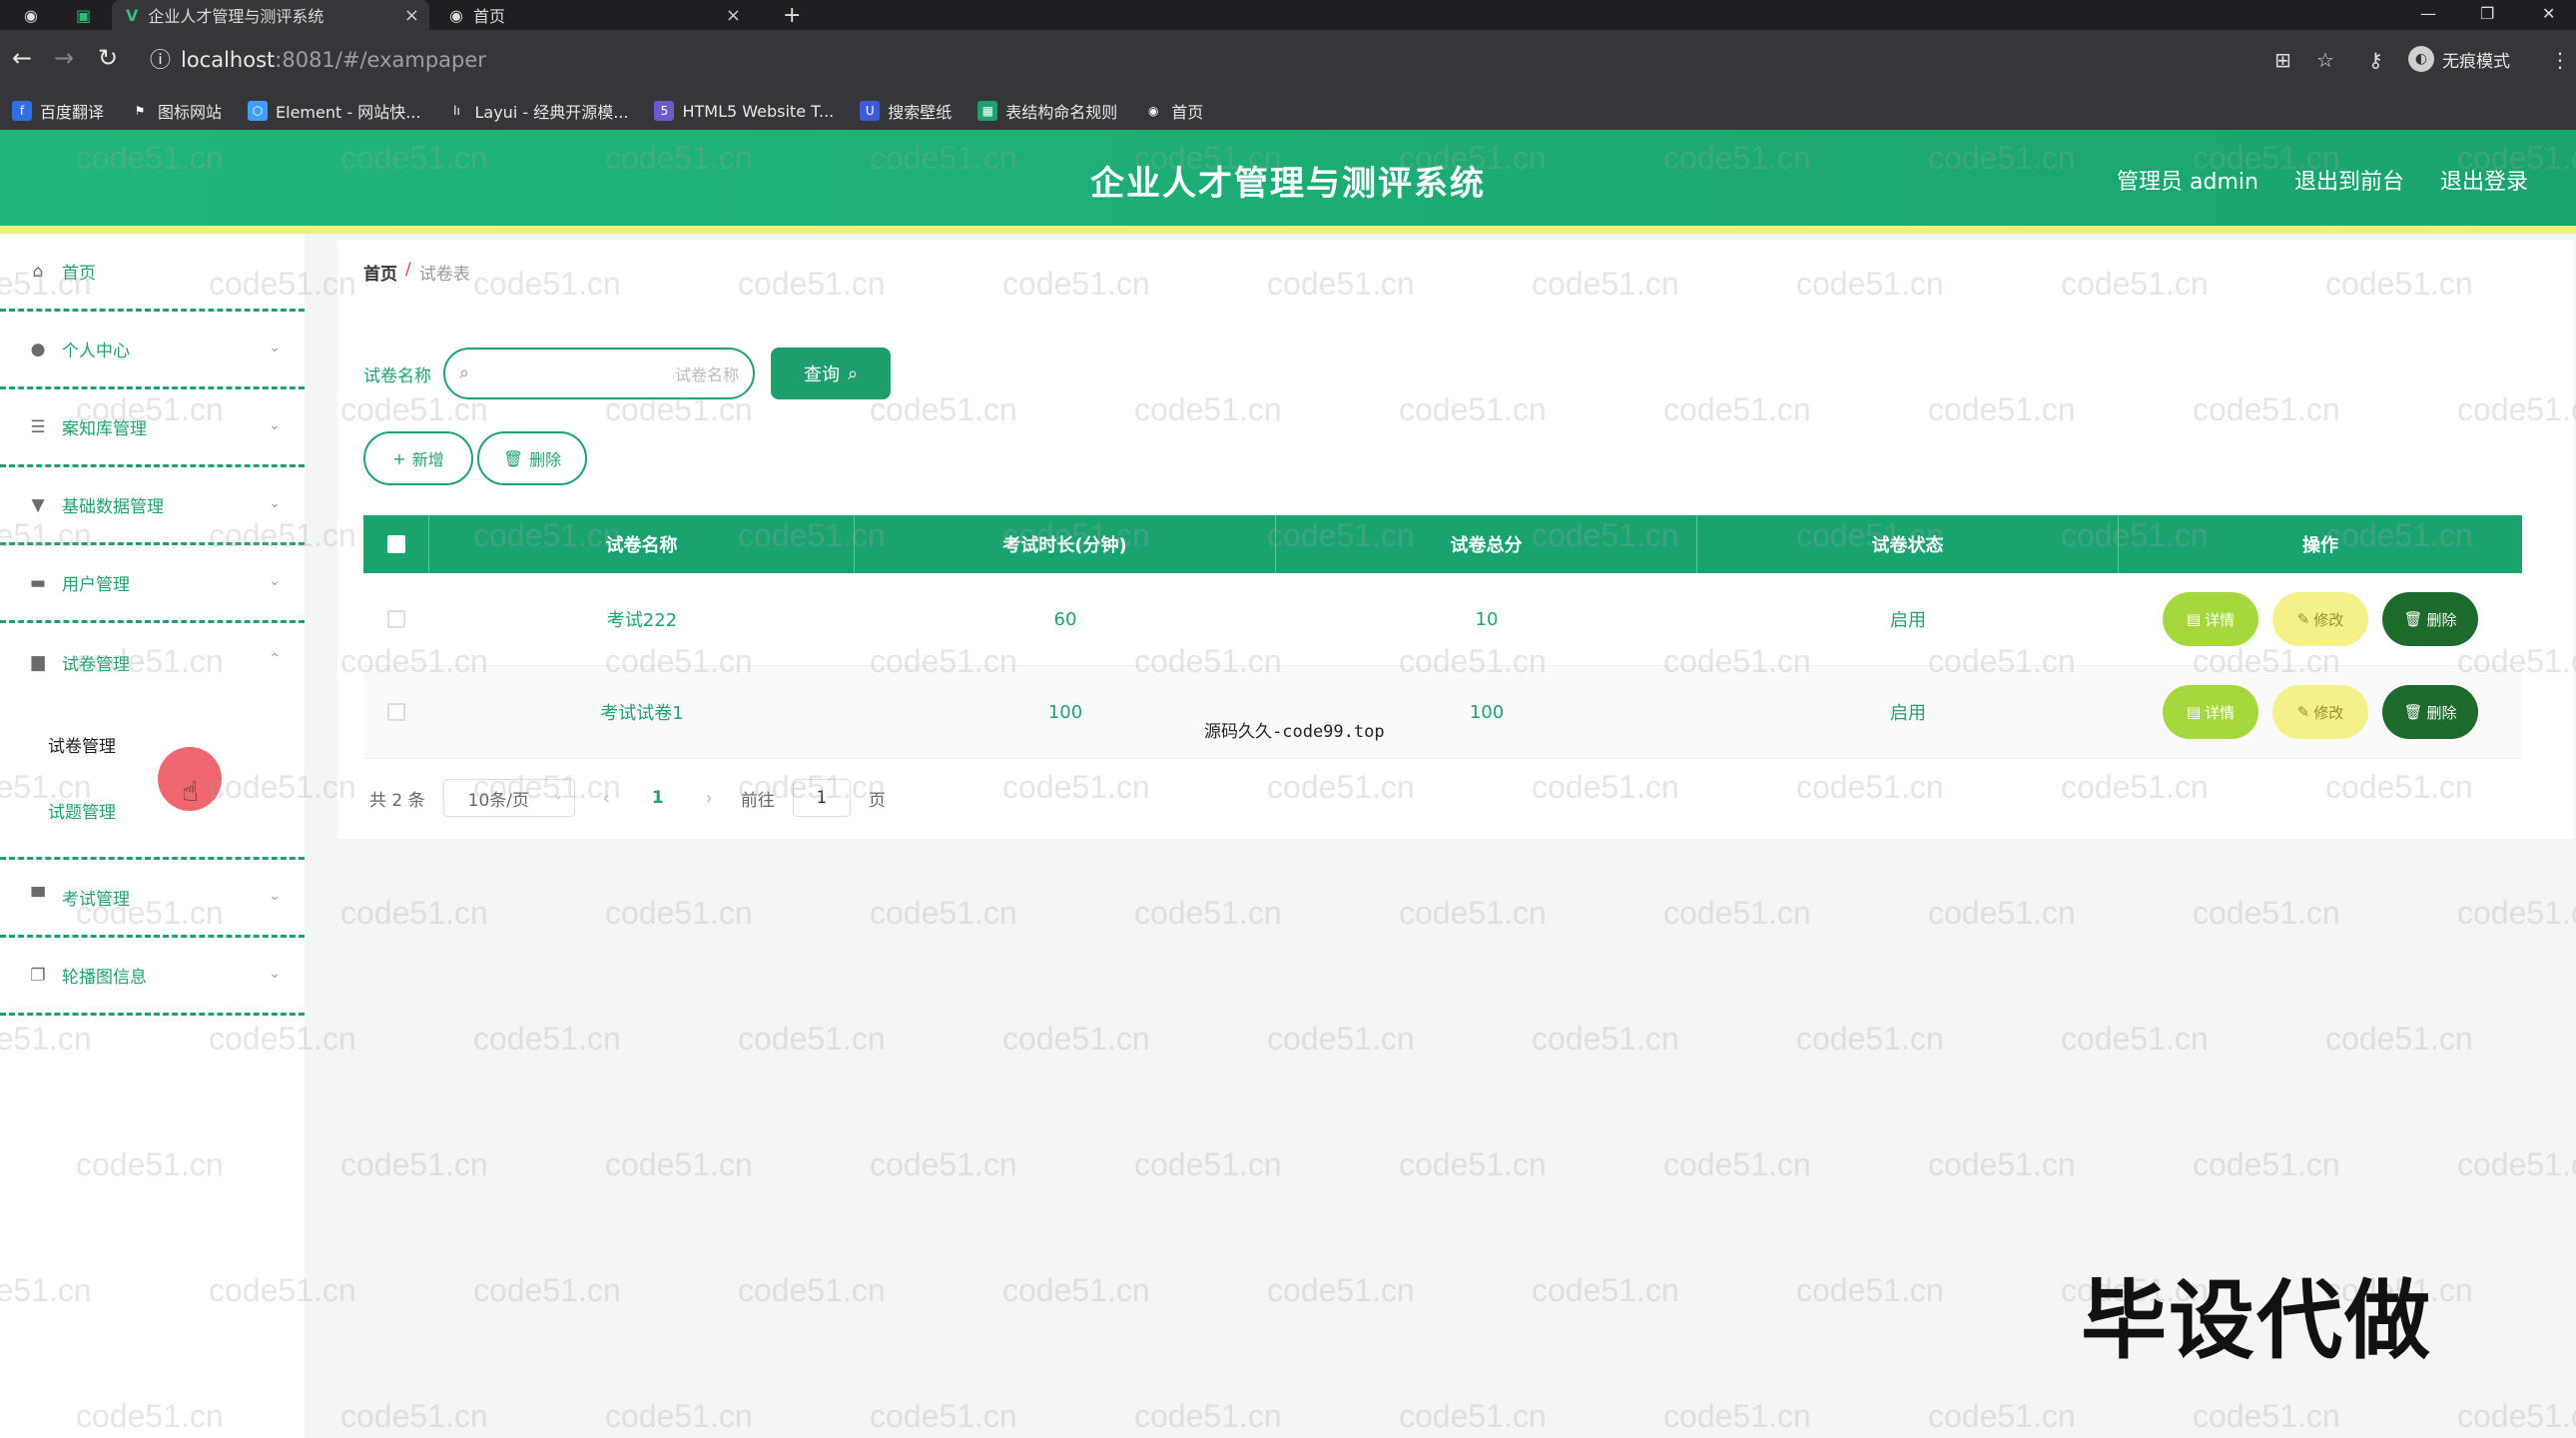 The height and width of the screenshot is (1438, 2576). What do you see at coordinates (508, 798) in the screenshot?
I see `page-size-select: 10条/页 ⌄` at bounding box center [508, 798].